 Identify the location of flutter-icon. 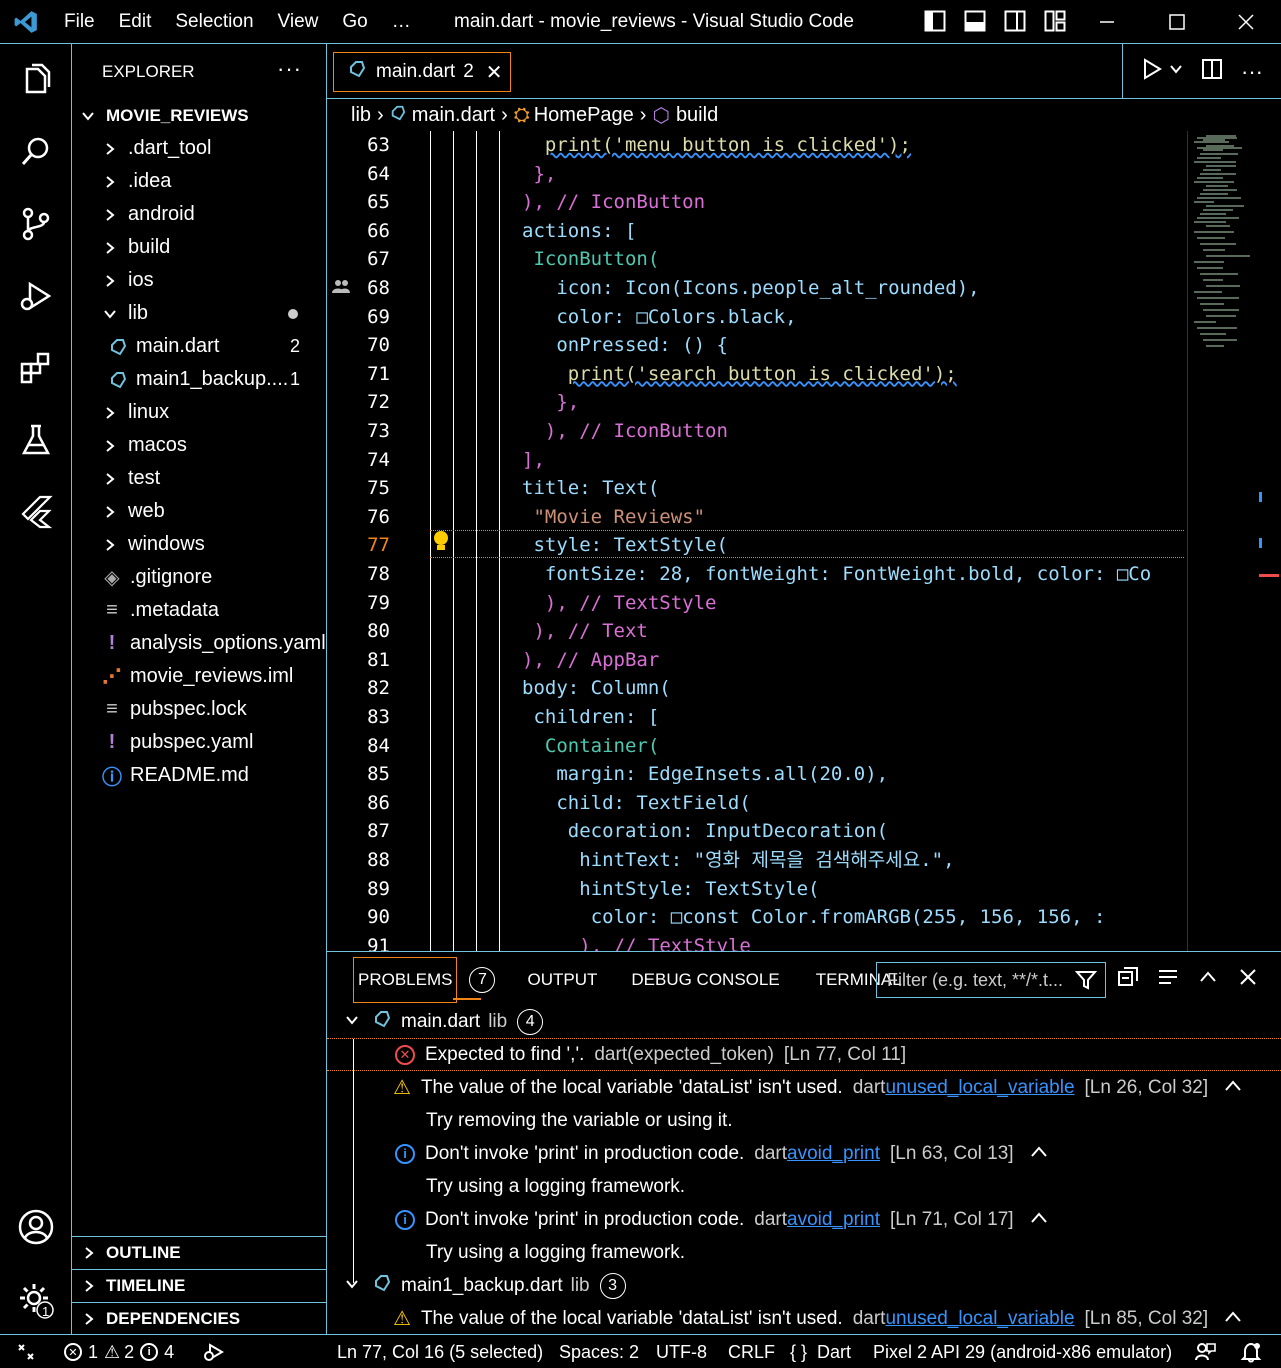
(36, 512).